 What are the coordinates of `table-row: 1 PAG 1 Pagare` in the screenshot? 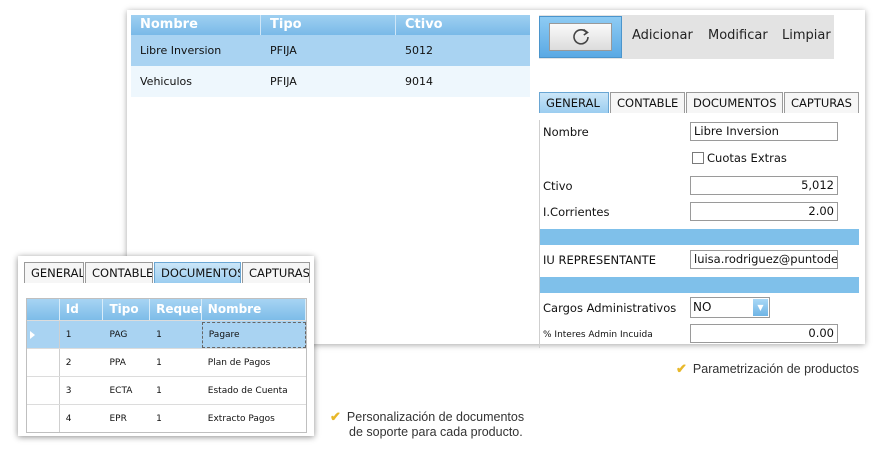 It's located at (166, 334).